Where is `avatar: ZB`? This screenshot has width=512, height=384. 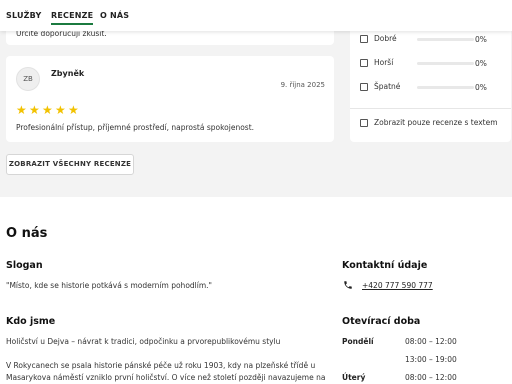
avatar: ZB is located at coordinates (28, 79).